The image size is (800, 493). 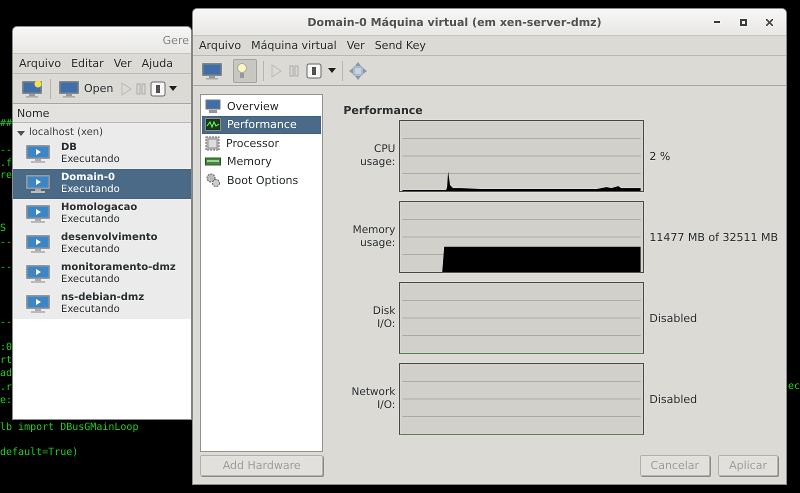 I want to click on details-button, so click(x=245, y=70).